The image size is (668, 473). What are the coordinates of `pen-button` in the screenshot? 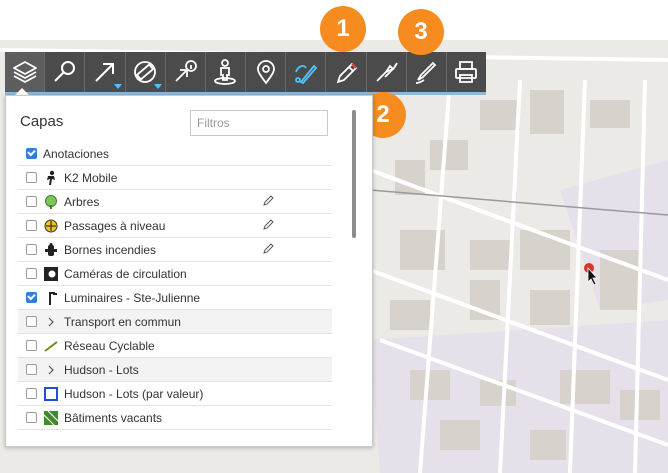 It's located at (427, 72).